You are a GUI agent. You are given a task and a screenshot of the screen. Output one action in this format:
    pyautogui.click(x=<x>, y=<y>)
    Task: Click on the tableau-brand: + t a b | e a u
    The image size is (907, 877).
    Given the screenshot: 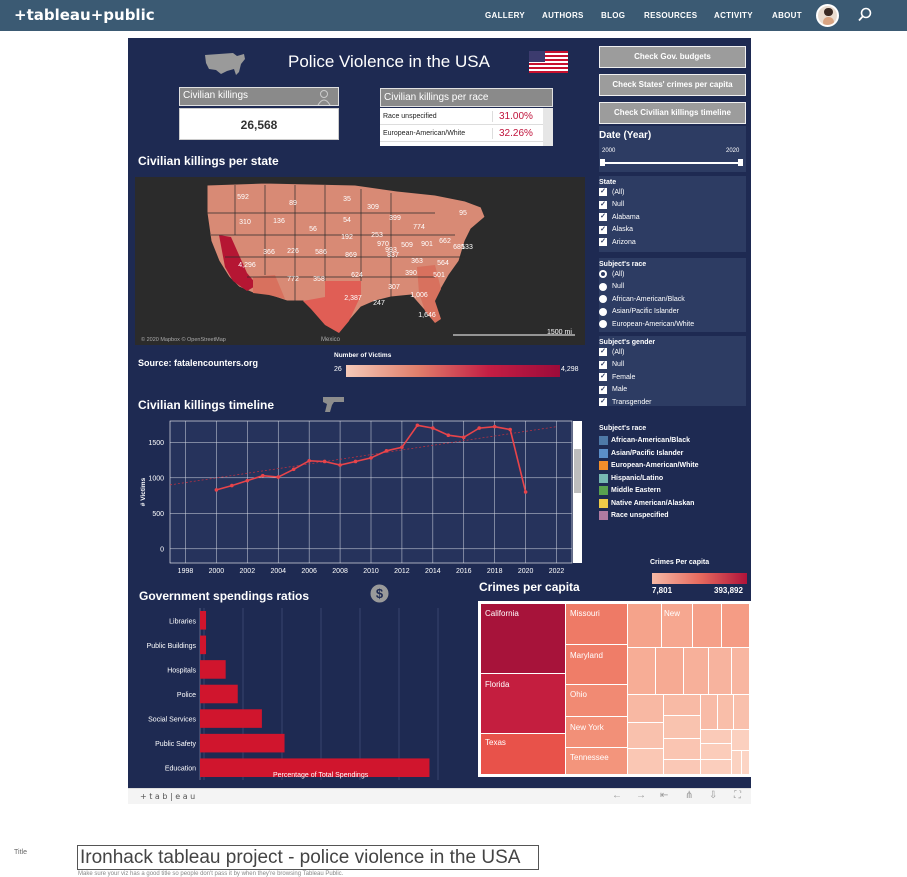 What is the action you would take?
    pyautogui.click(x=167, y=796)
    